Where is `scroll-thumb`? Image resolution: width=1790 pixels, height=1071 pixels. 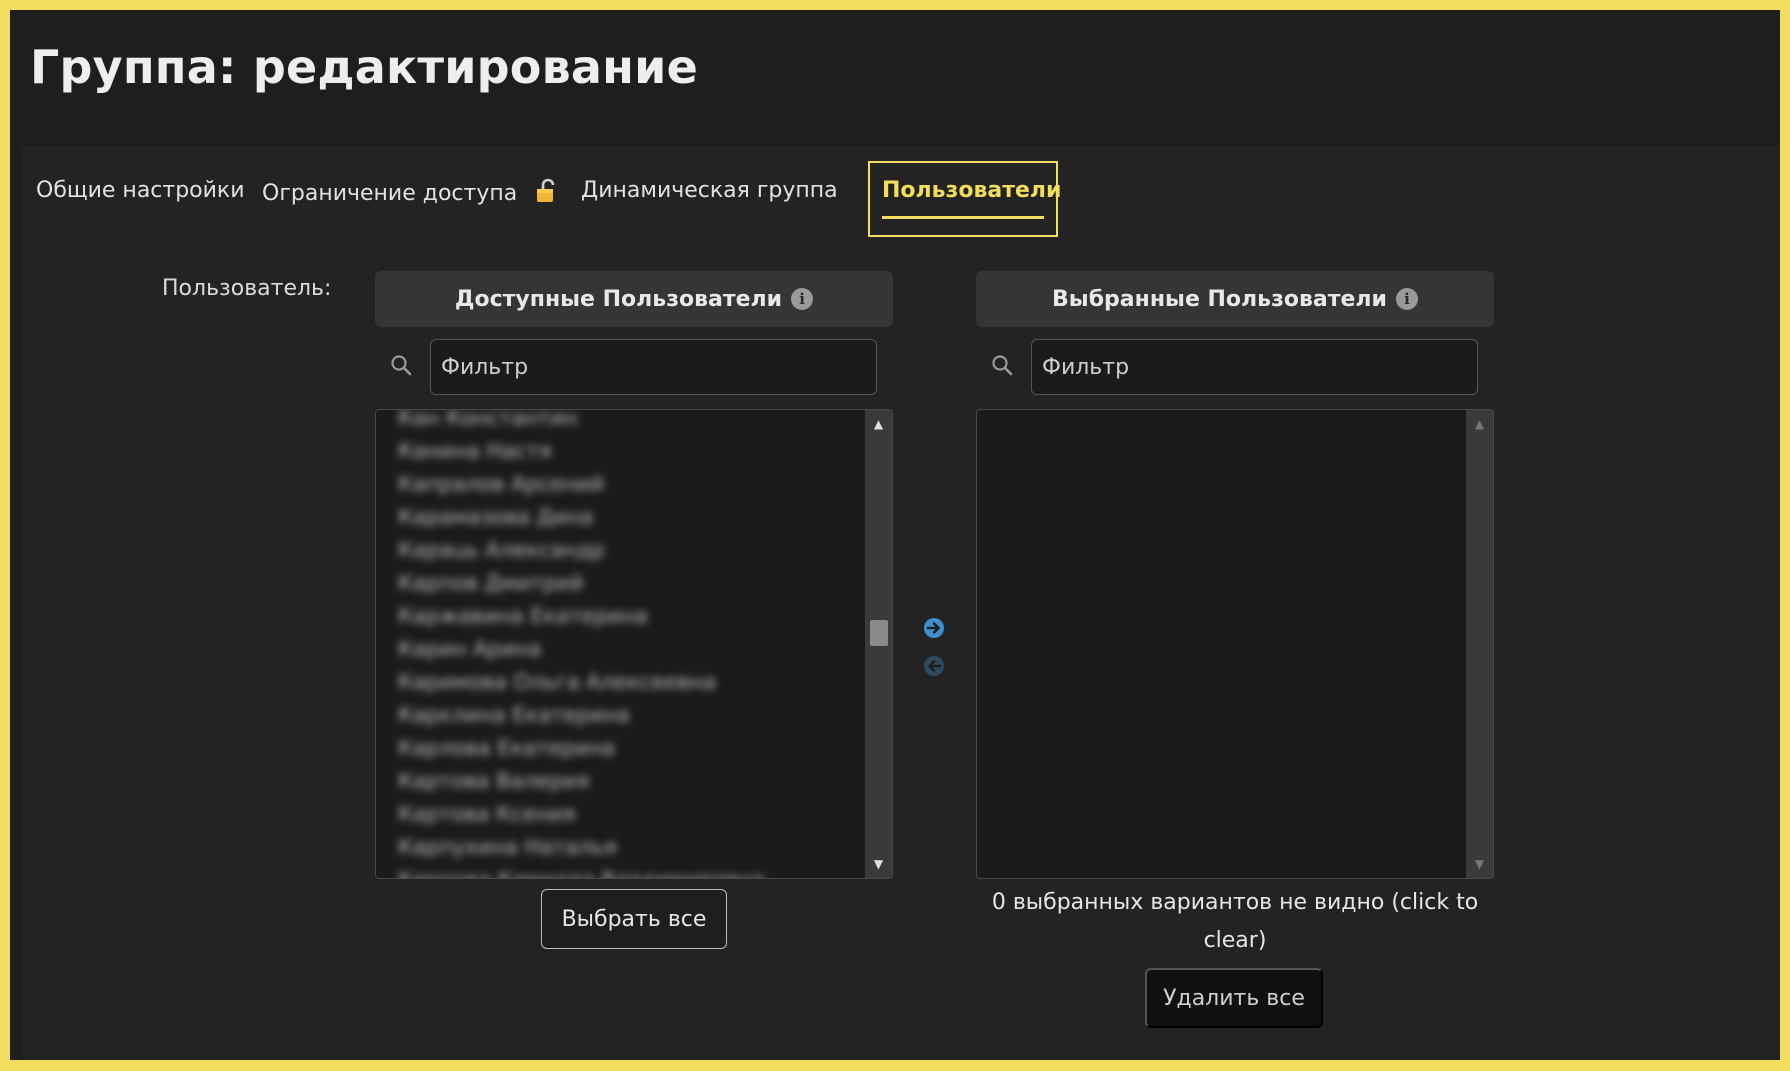 scroll-thumb is located at coordinates (879, 633).